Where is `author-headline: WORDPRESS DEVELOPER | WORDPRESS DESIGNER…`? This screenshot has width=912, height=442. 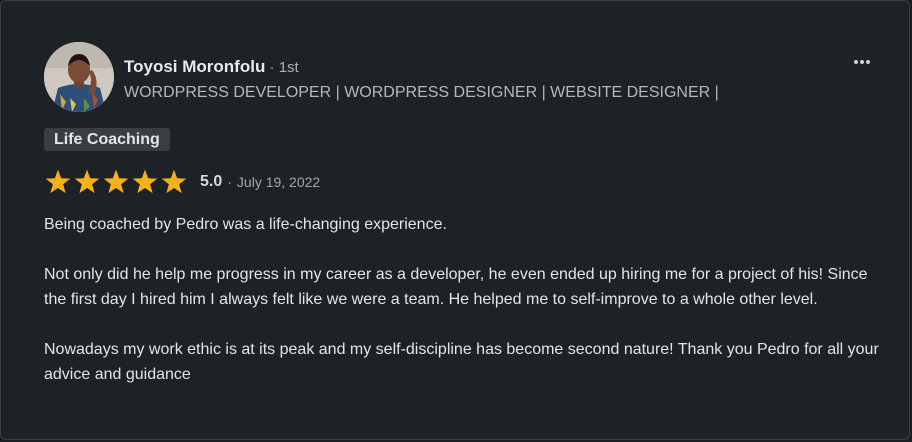
author-headline: WORDPRESS DEVELOPER | WORDPRESS DESIGNER… is located at coordinates (421, 92).